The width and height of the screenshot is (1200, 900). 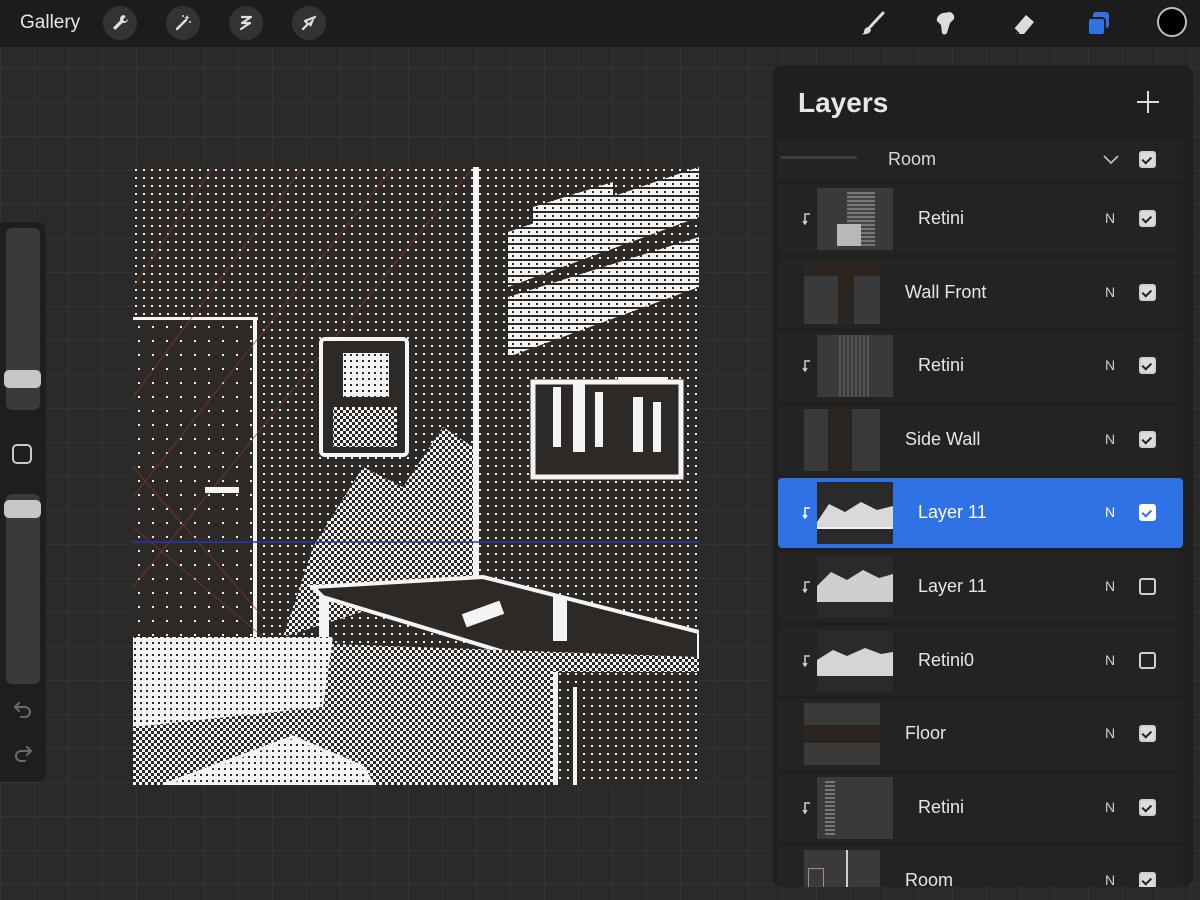 I want to click on layer-row: Side Wall N, so click(x=980, y=440).